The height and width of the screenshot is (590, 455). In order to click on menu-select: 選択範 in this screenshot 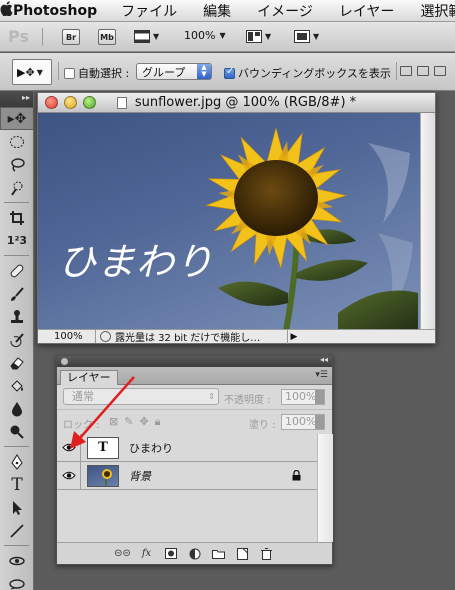, I will do `click(437, 11)`.